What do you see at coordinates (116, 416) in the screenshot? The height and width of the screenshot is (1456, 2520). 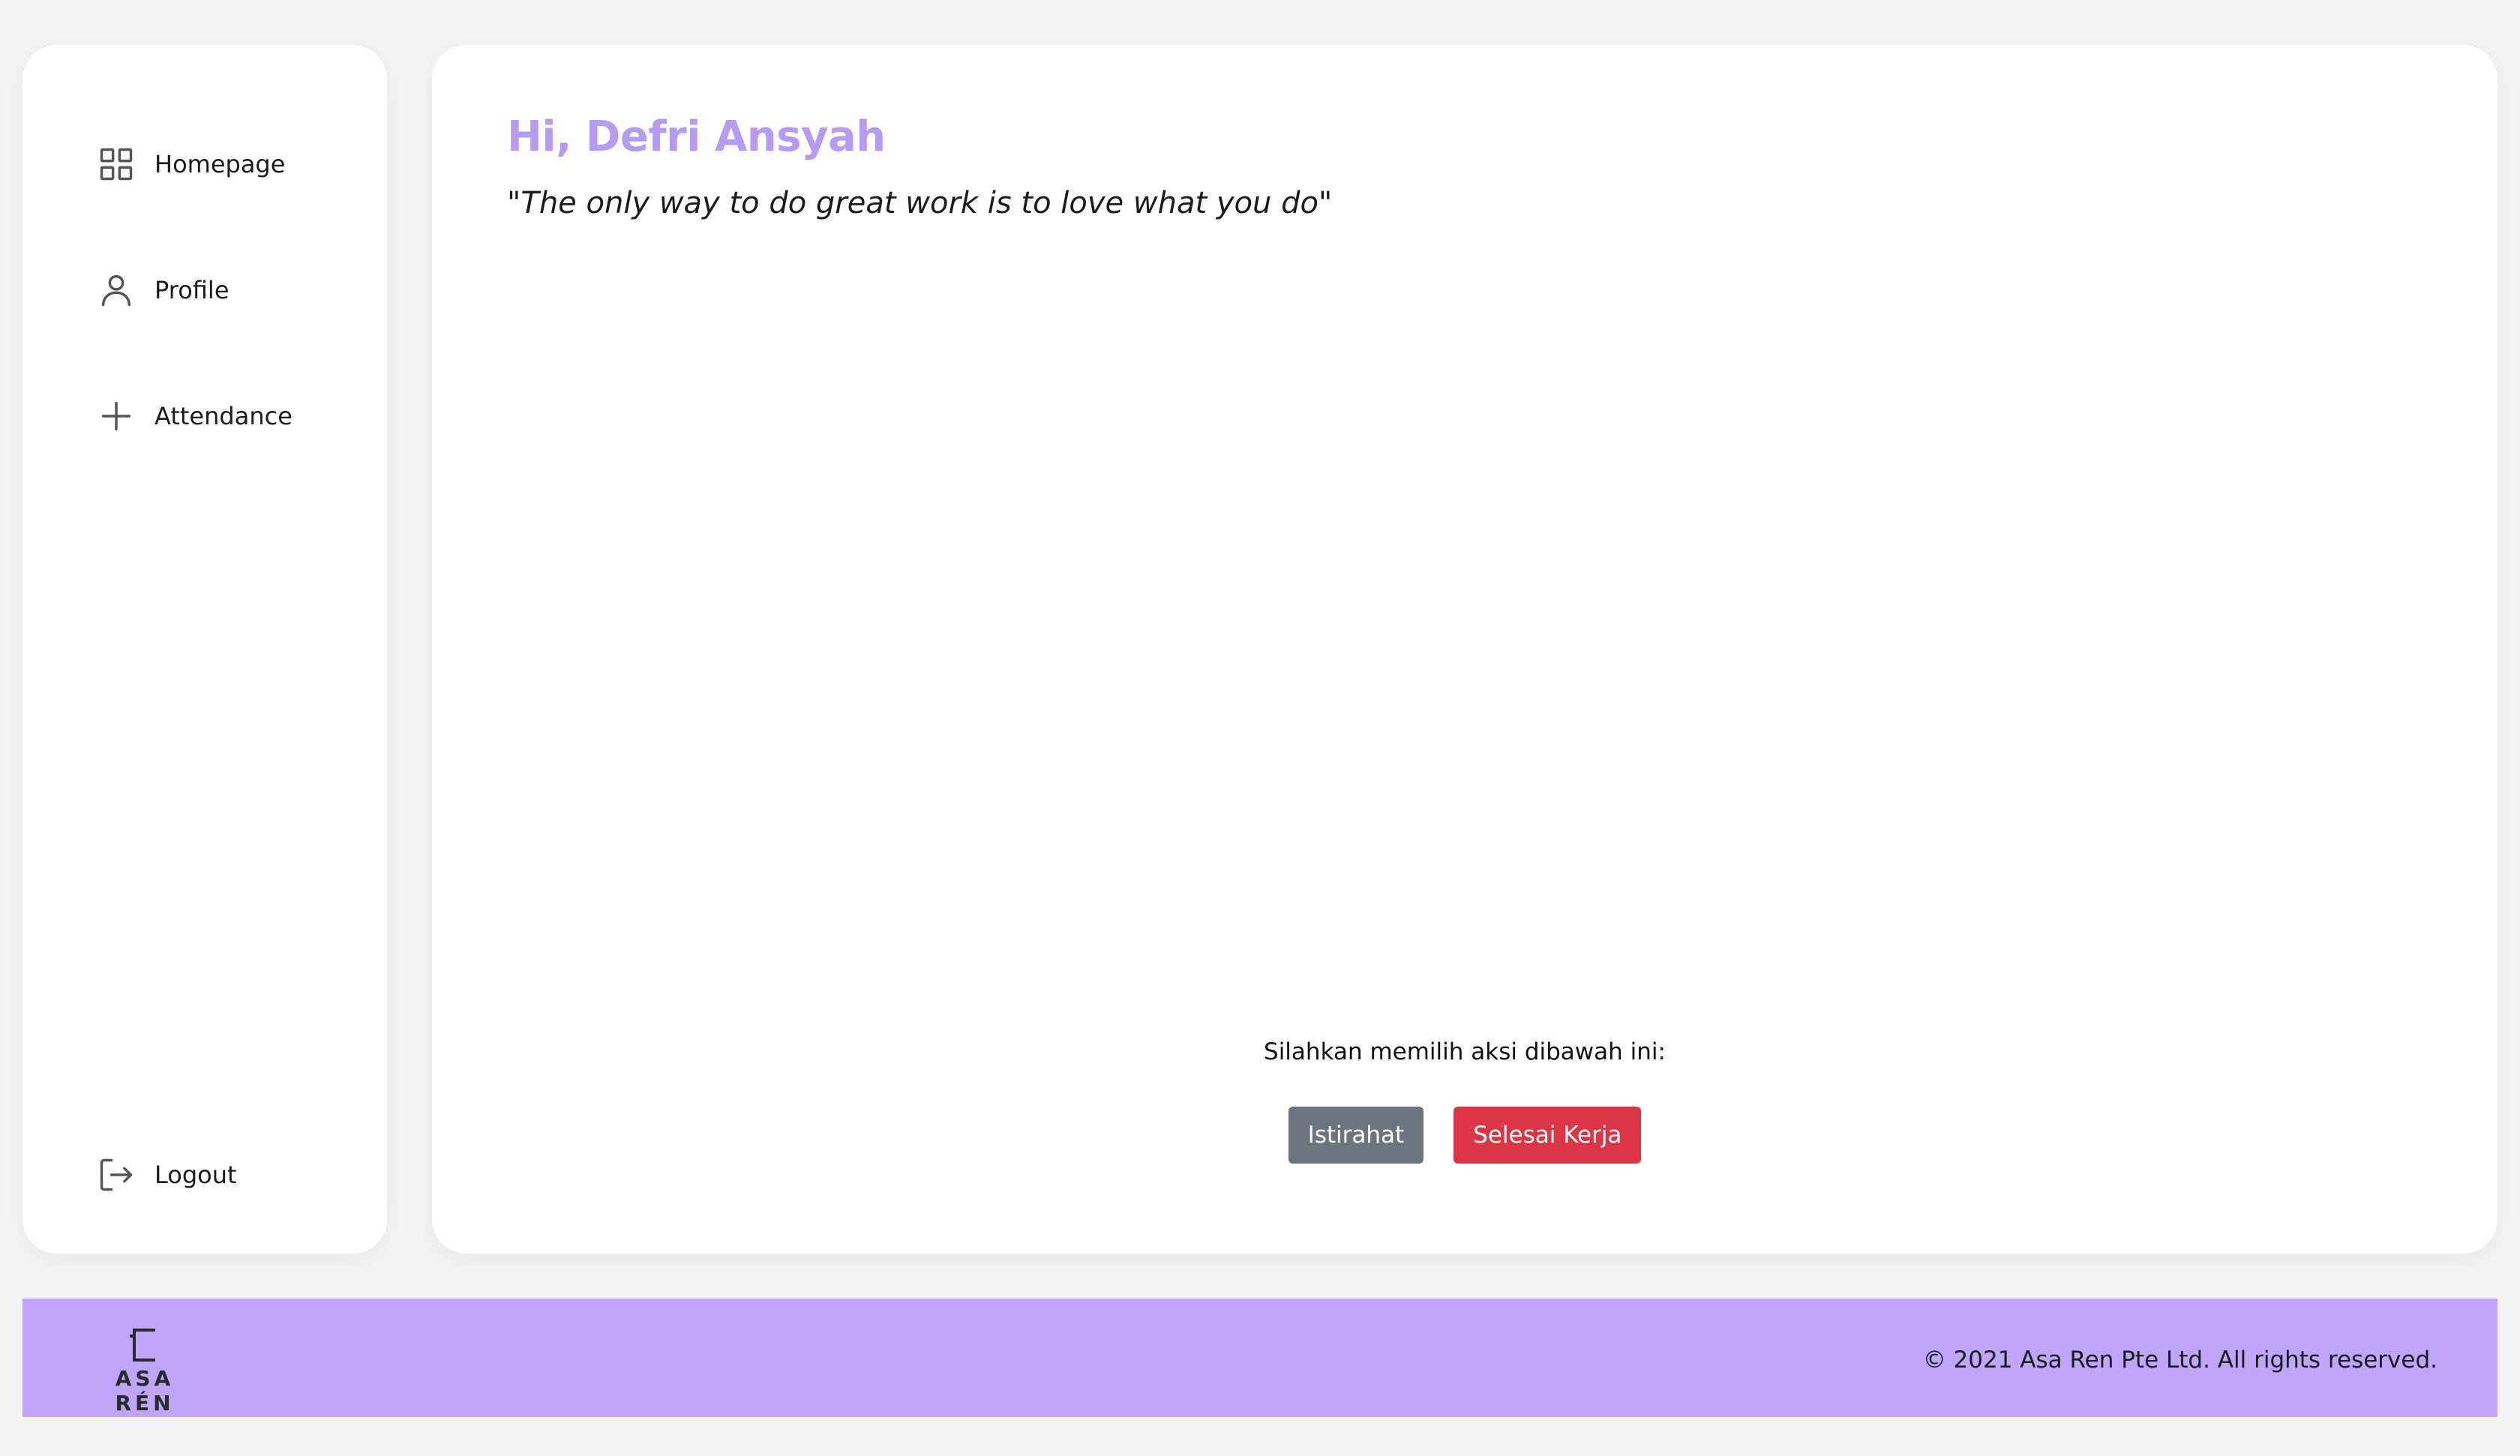 I see `plus-icon` at bounding box center [116, 416].